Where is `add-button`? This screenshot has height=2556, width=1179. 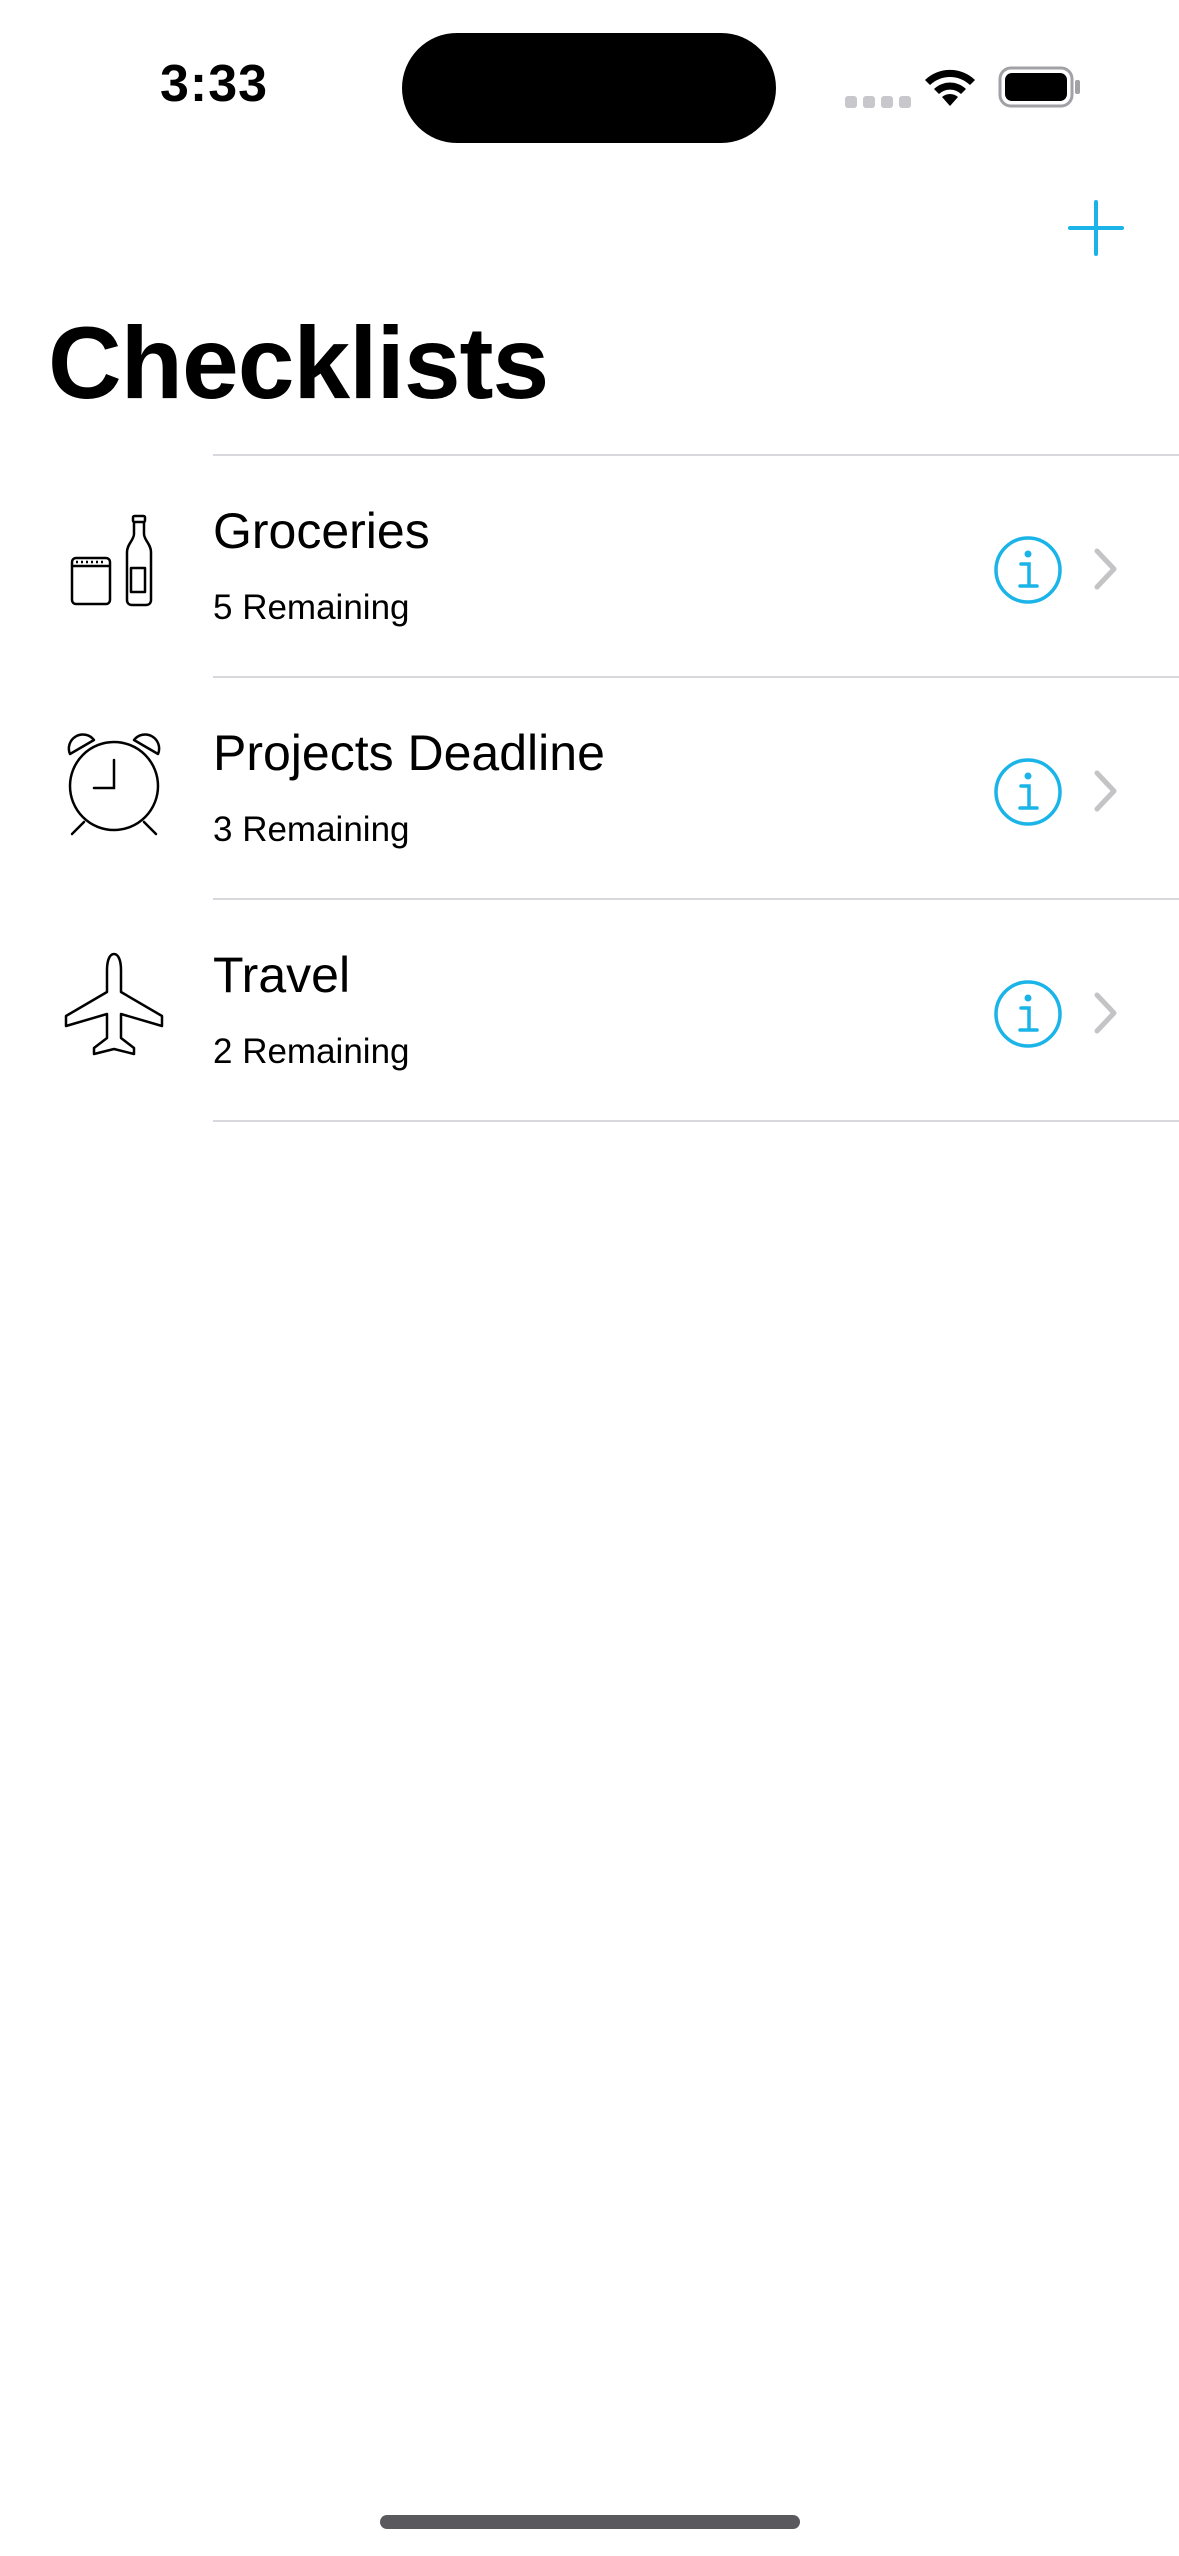 add-button is located at coordinates (1096, 228).